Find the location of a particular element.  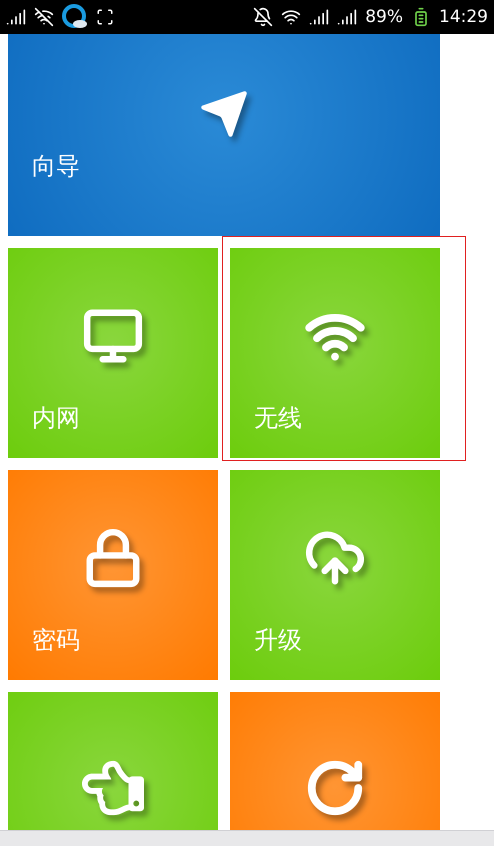

wifi-off-icon is located at coordinates (44, 17).